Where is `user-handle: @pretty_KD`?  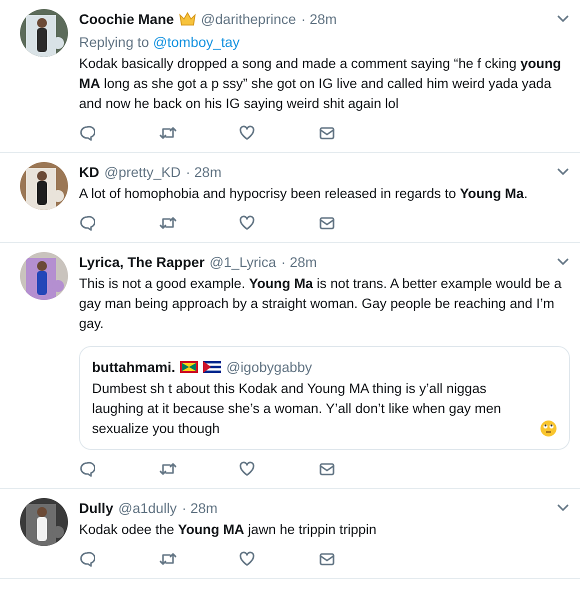
user-handle: @pretty_KD is located at coordinates (142, 172).